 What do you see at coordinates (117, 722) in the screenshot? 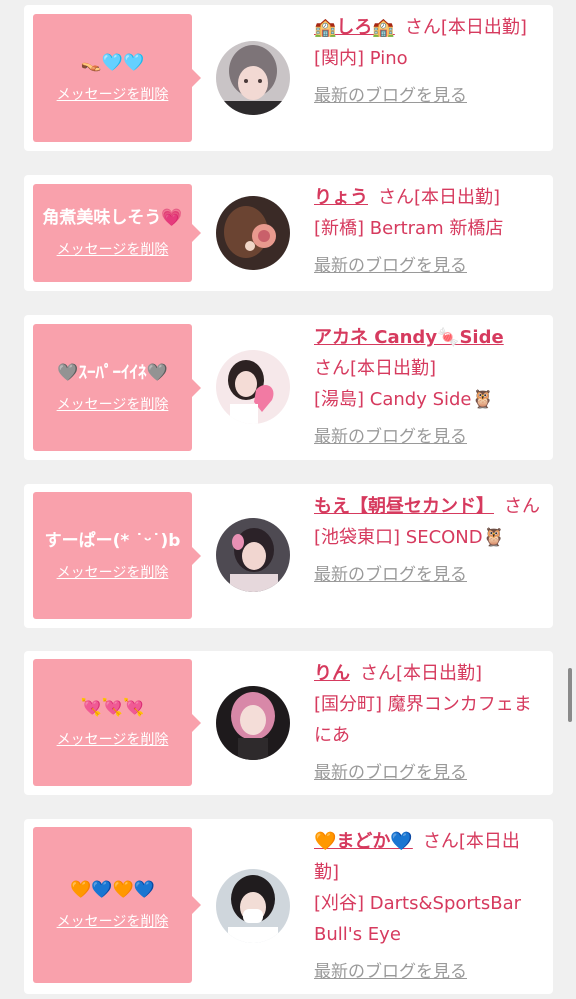
I see `message-bubble: 💘💘💘 メッセージを削除` at bounding box center [117, 722].